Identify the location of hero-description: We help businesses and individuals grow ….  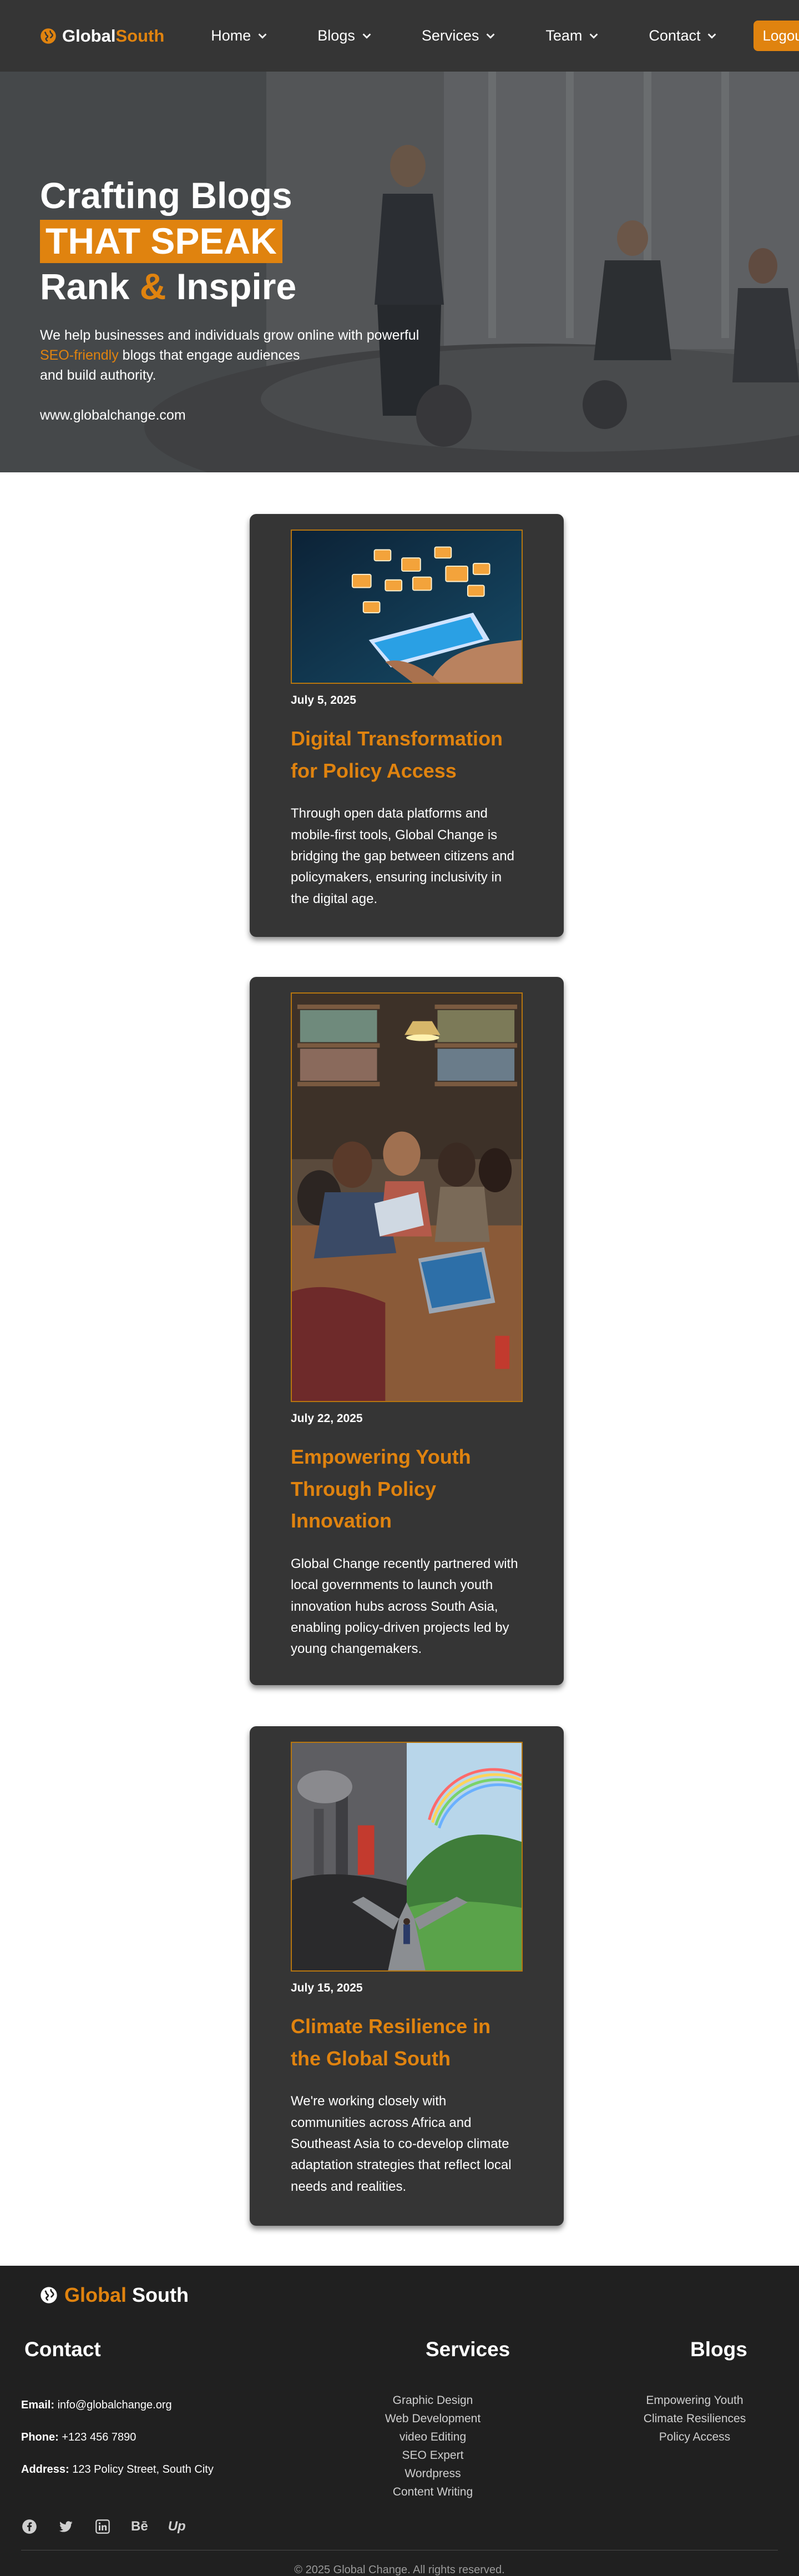
(230, 355).